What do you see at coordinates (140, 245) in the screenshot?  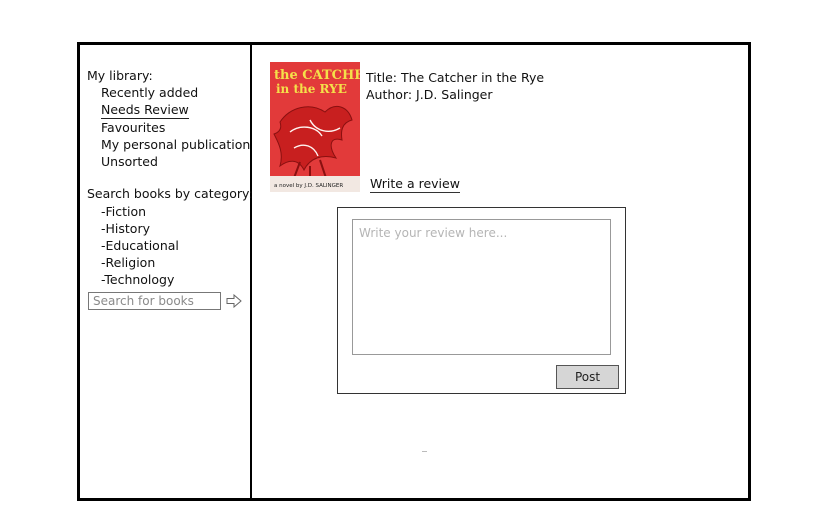 I see `category-educational: -Educational` at bounding box center [140, 245].